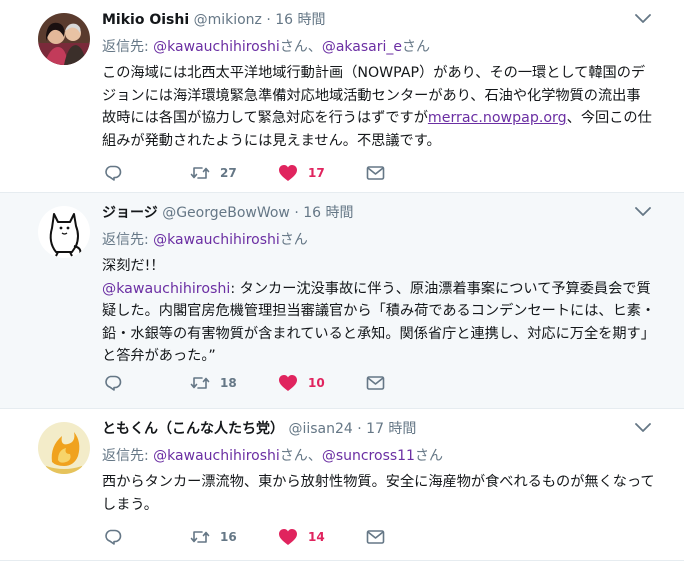  What do you see at coordinates (316, 173) in the screenshot?
I see `like-count: 17` at bounding box center [316, 173].